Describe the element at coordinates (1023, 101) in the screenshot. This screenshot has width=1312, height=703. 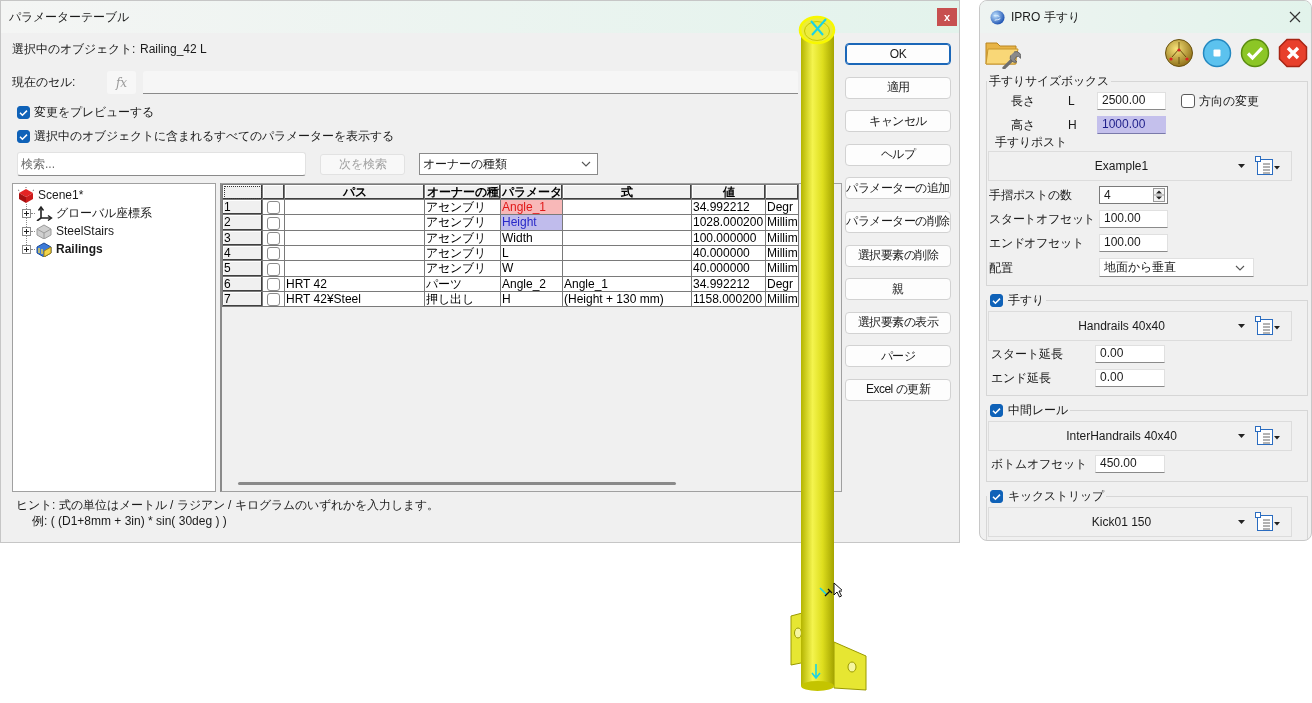
I see `field-label: 長さ` at that location.